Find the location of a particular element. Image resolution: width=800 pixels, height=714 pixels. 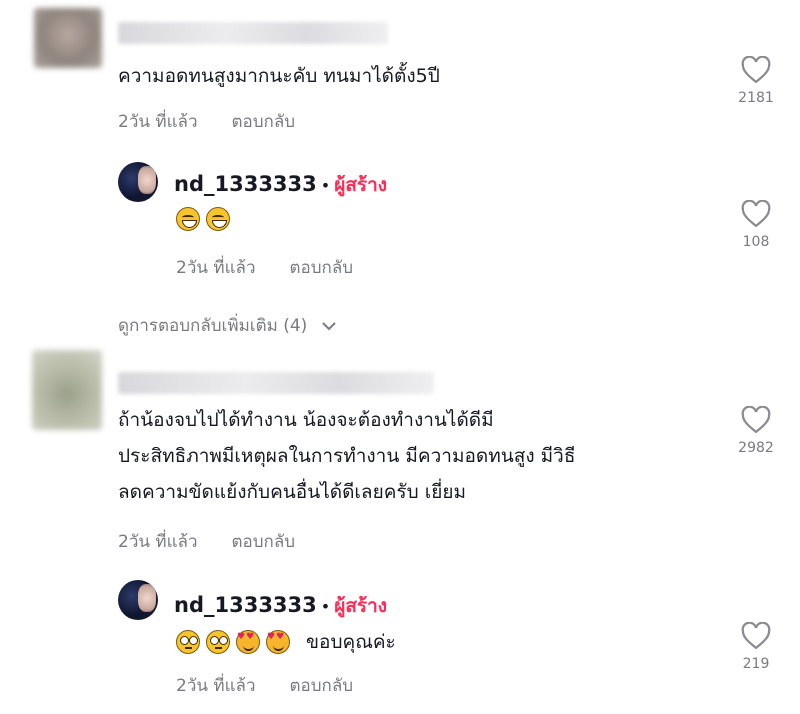

view-more-replies-button: ดูการตอบกลับเพิ่มเติม (4) is located at coordinates (227, 325).